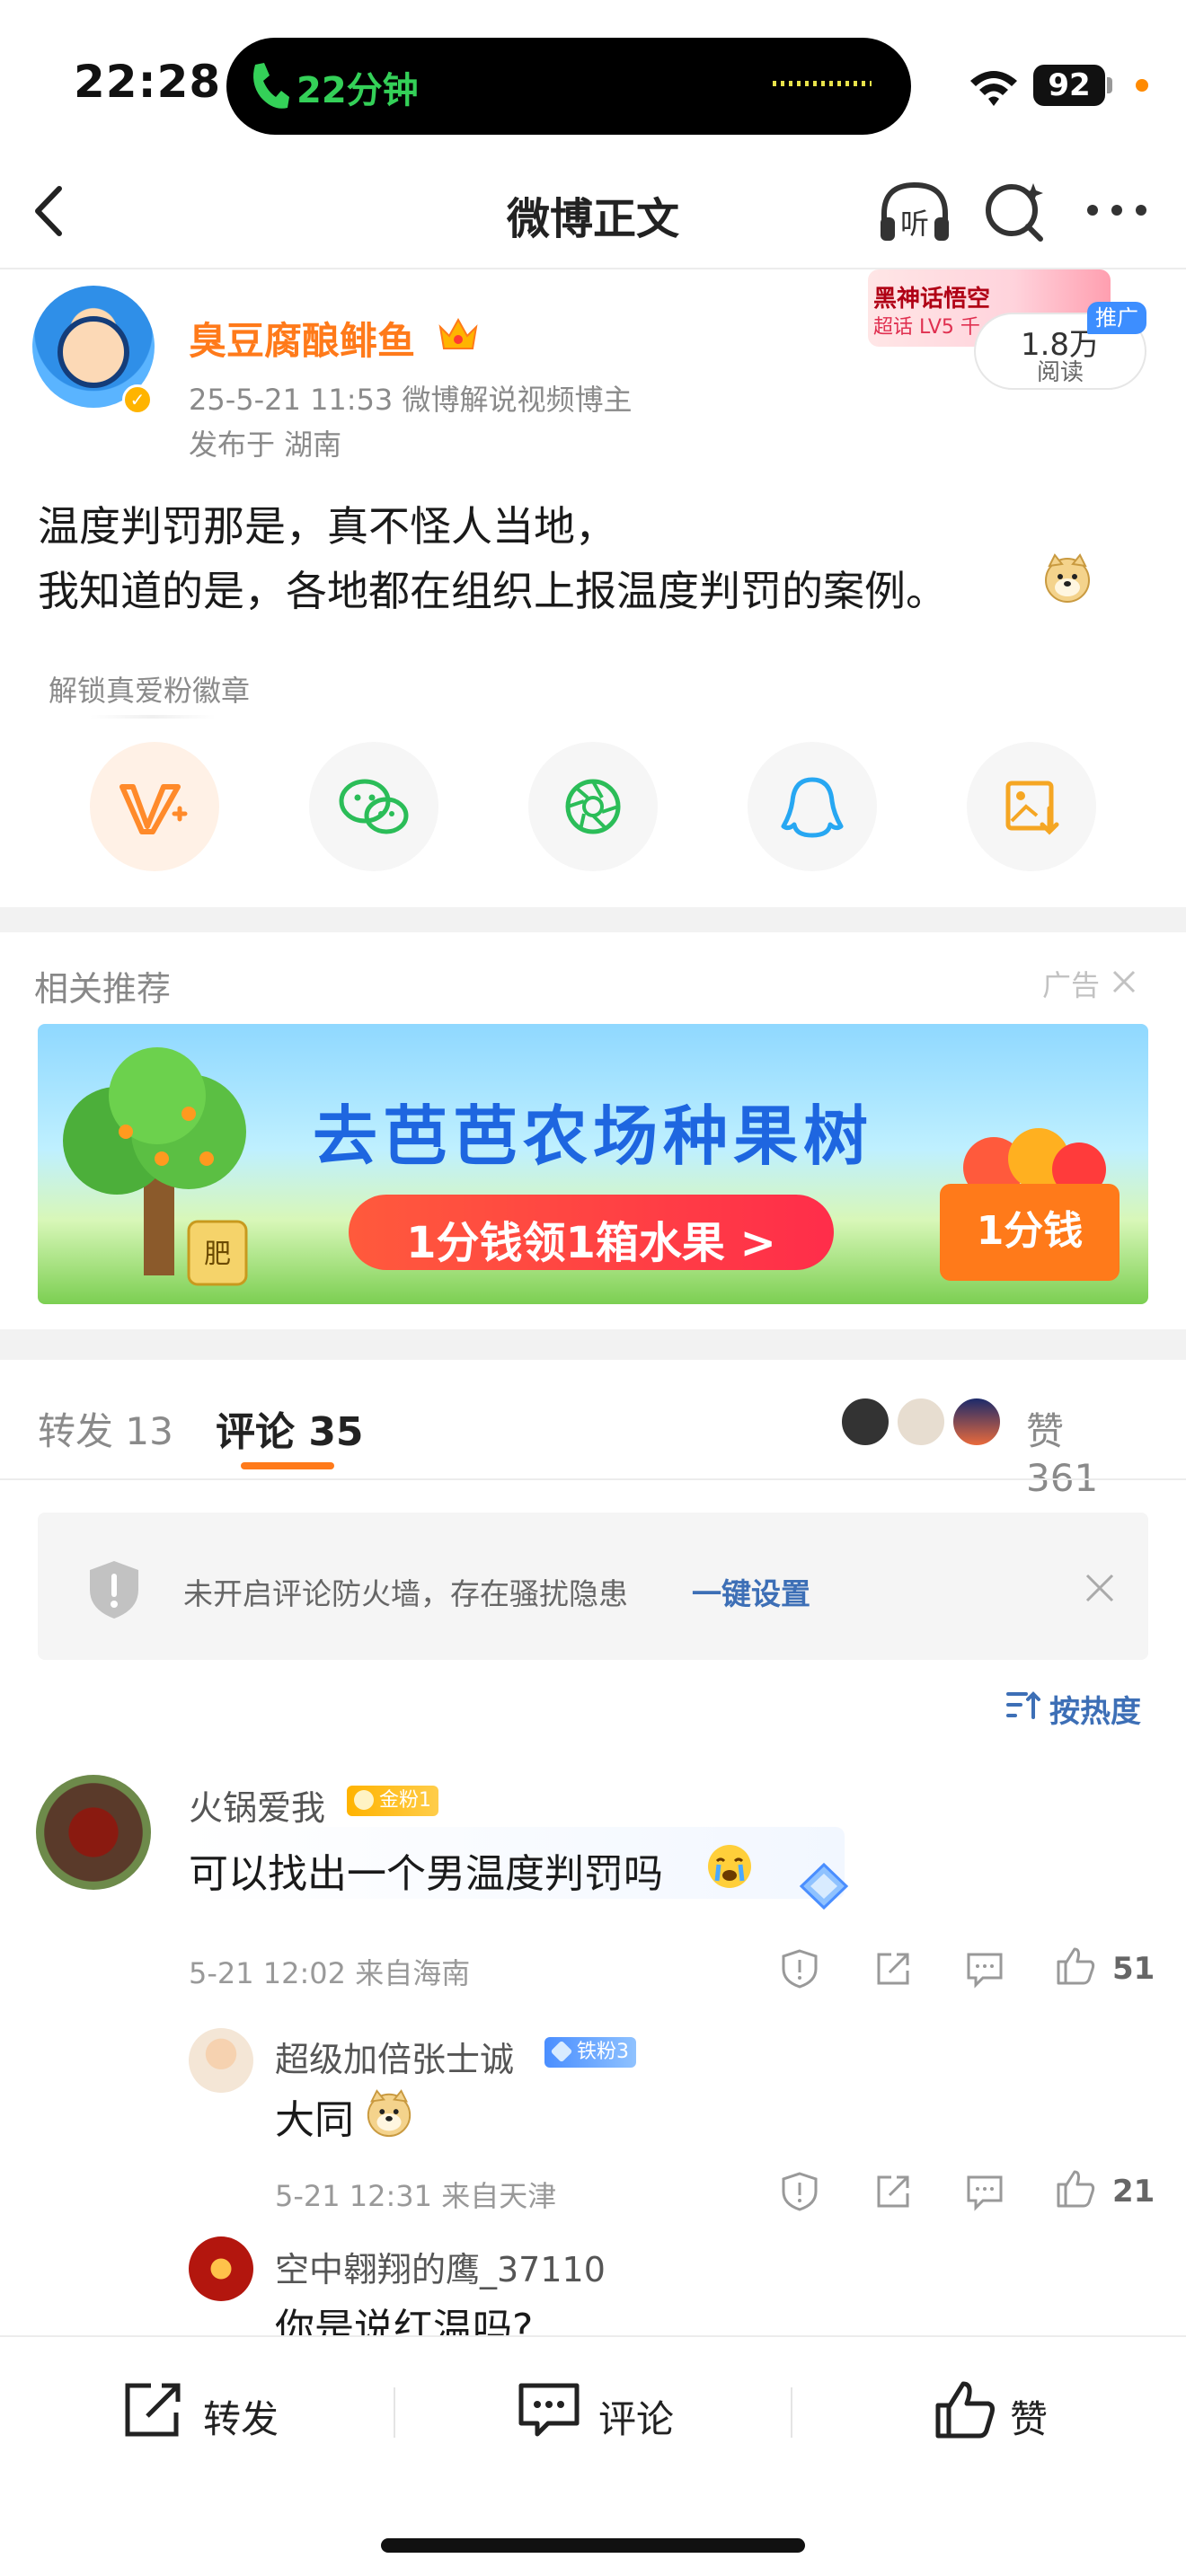 The height and width of the screenshot is (2576, 1186). What do you see at coordinates (926, 327) in the screenshot?
I see `supertopic-level: 超话 LV5 千` at bounding box center [926, 327].